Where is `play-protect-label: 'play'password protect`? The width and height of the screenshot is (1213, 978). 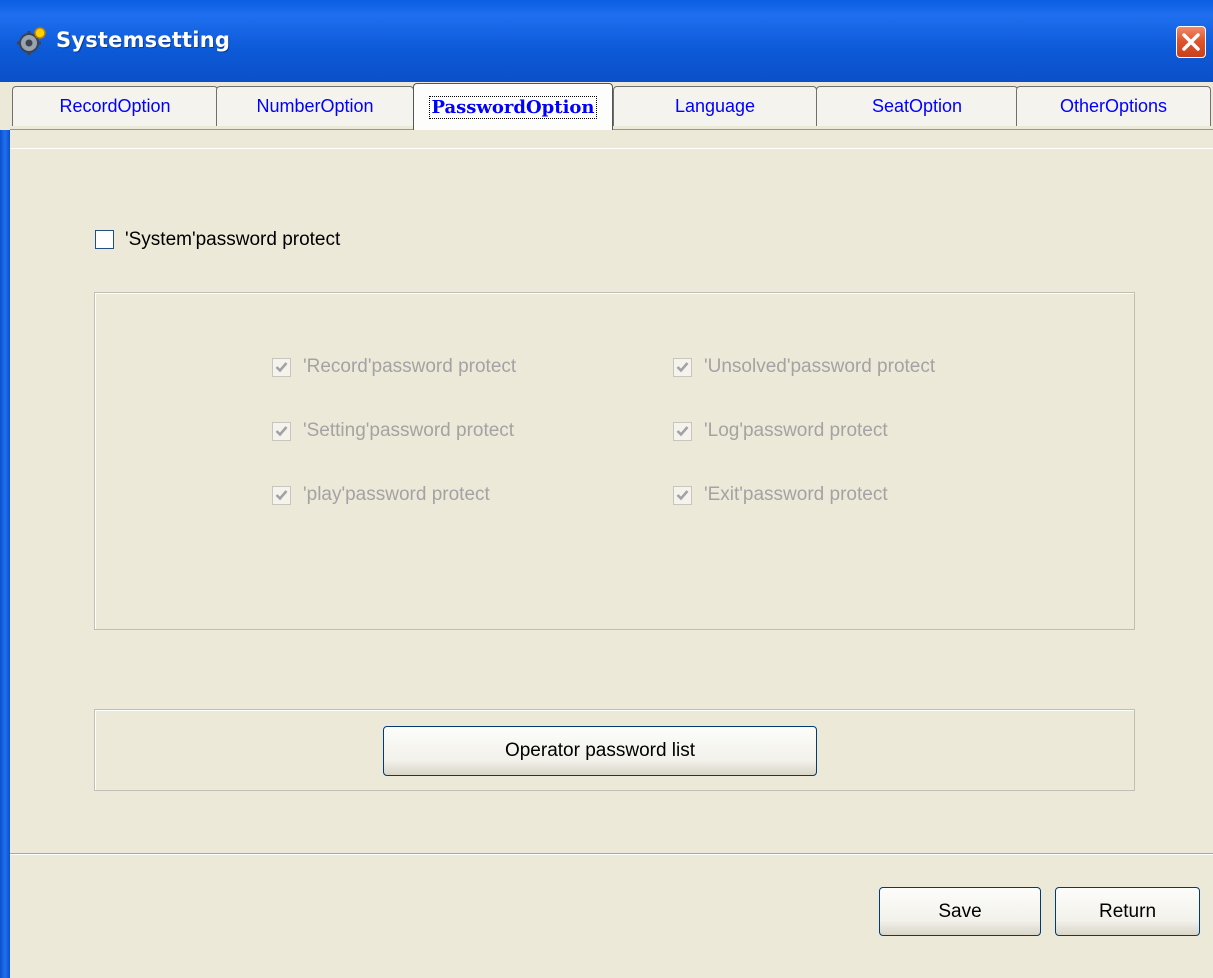
play-protect-label: 'play'password protect is located at coordinates (396, 494).